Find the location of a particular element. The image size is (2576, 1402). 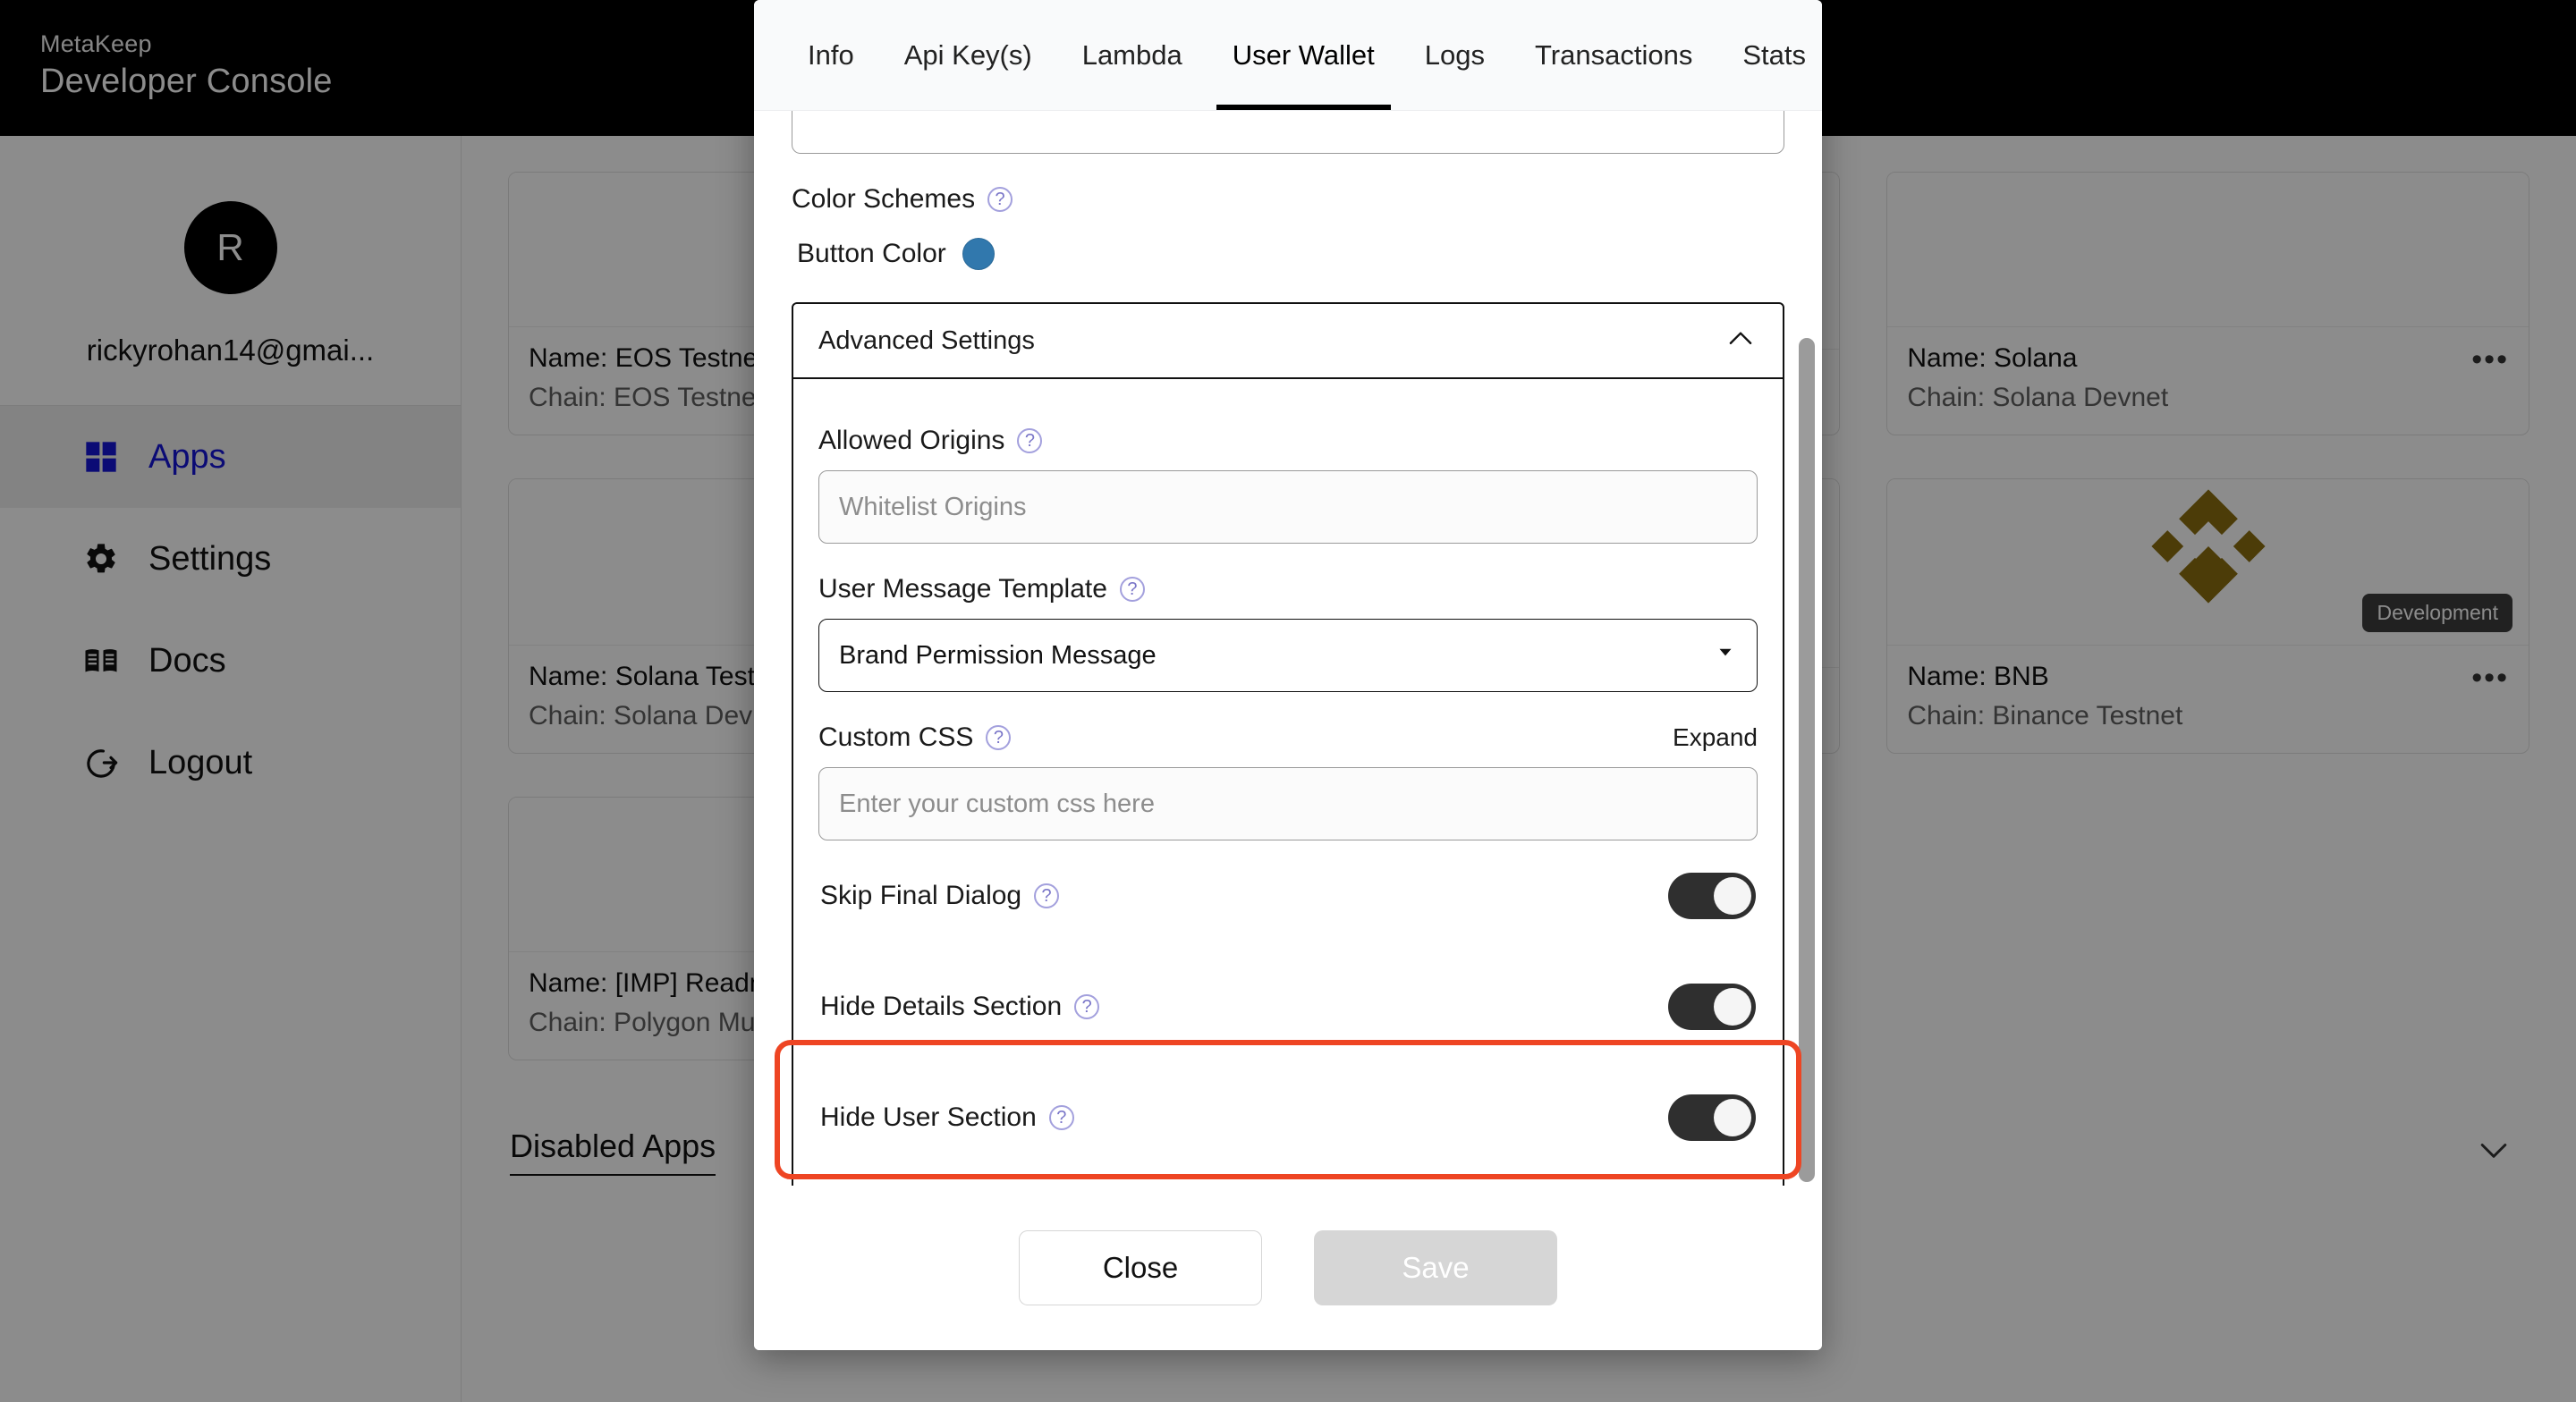

close-button: Close is located at coordinates (1140, 1267).